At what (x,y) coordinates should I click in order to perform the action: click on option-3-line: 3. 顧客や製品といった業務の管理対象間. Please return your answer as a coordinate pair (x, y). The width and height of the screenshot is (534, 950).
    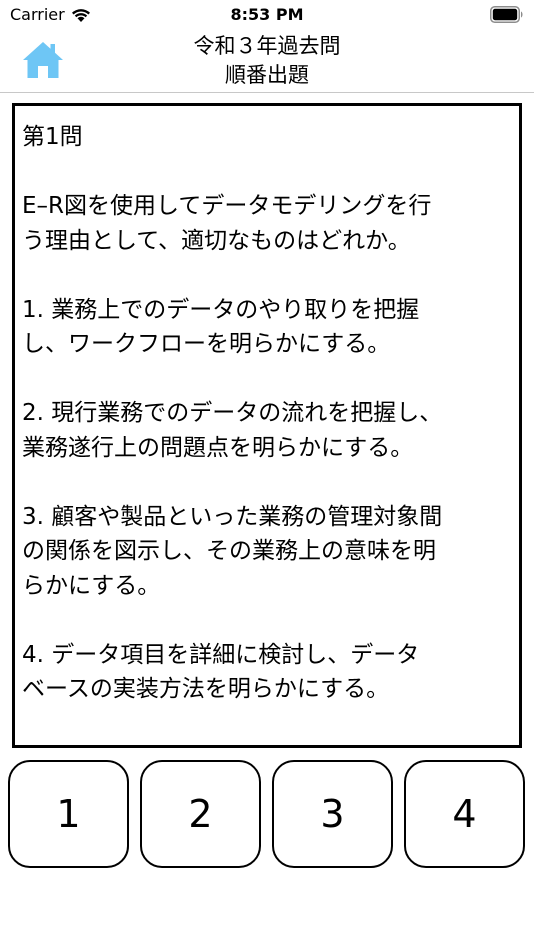
    Looking at the image, I should click on (232, 516).